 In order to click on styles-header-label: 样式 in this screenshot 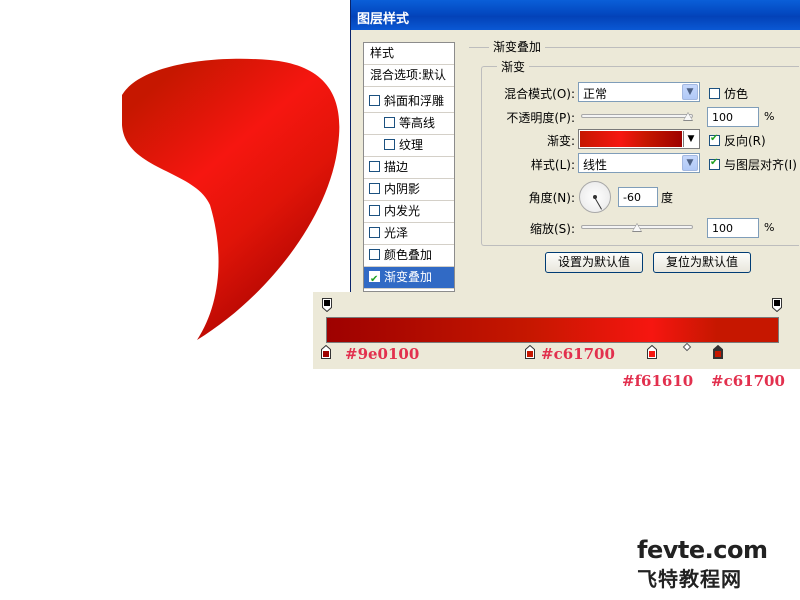, I will do `click(382, 53)`.